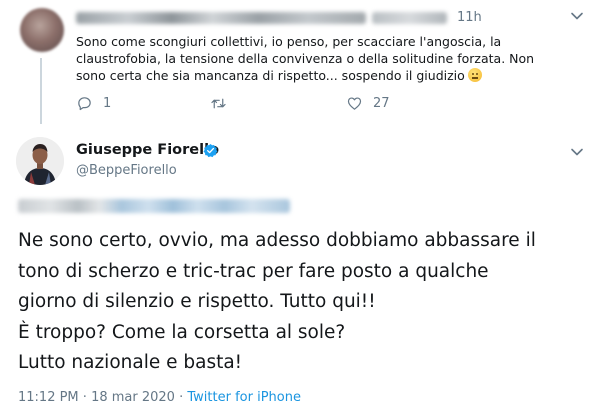 The width and height of the screenshot is (605, 416). What do you see at coordinates (474, 75) in the screenshot?
I see `neutral-face-emoji-icon` at bounding box center [474, 75].